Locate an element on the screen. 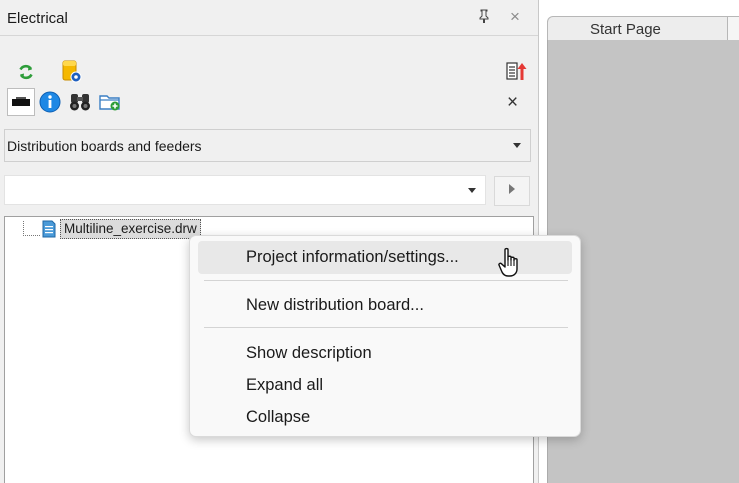 The height and width of the screenshot is (483, 739). binoculars-icon is located at coordinates (80, 102).